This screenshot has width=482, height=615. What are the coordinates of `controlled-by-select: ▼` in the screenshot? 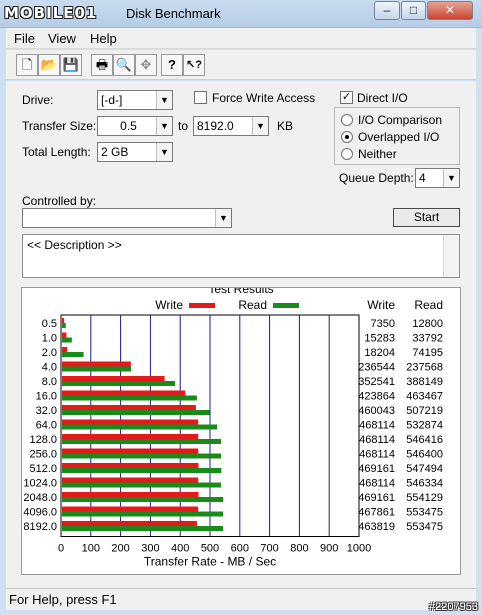 It's located at (127, 218).